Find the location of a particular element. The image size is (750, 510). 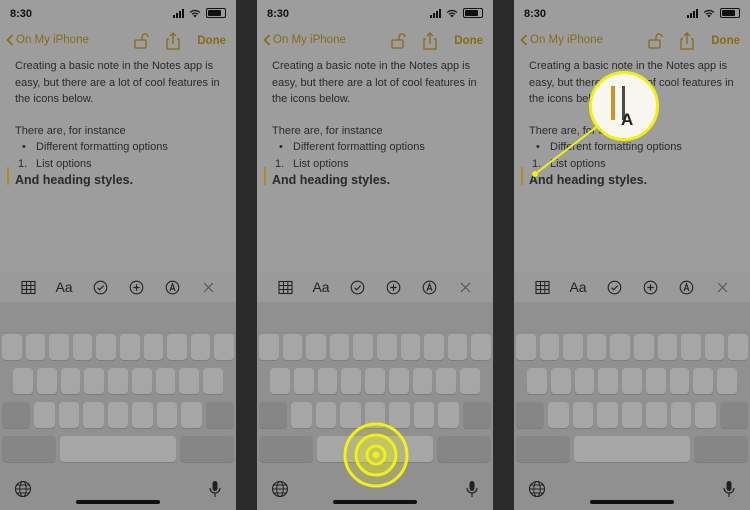

magnified-text: A is located at coordinates (627, 119).